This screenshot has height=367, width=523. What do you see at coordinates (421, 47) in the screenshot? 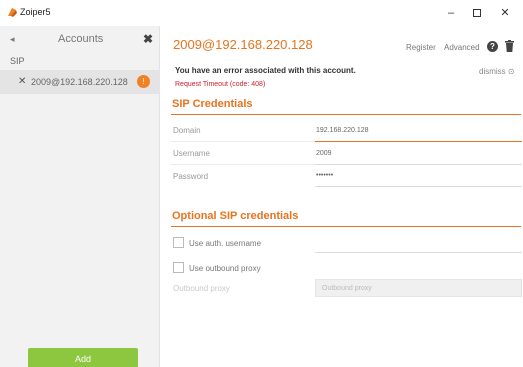
I see `register-link: Register` at bounding box center [421, 47].